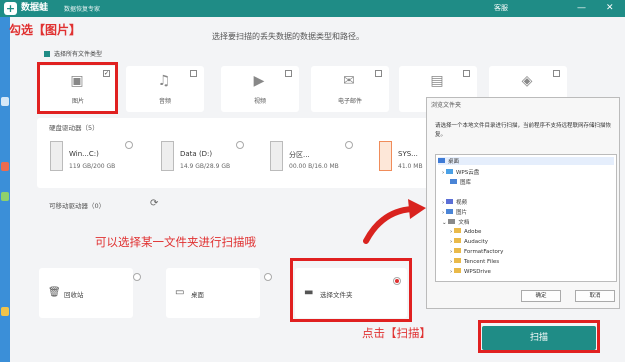  What do you see at coordinates (164, 81) in the screenshot?
I see `audio-icon: ♫` at bounding box center [164, 81].